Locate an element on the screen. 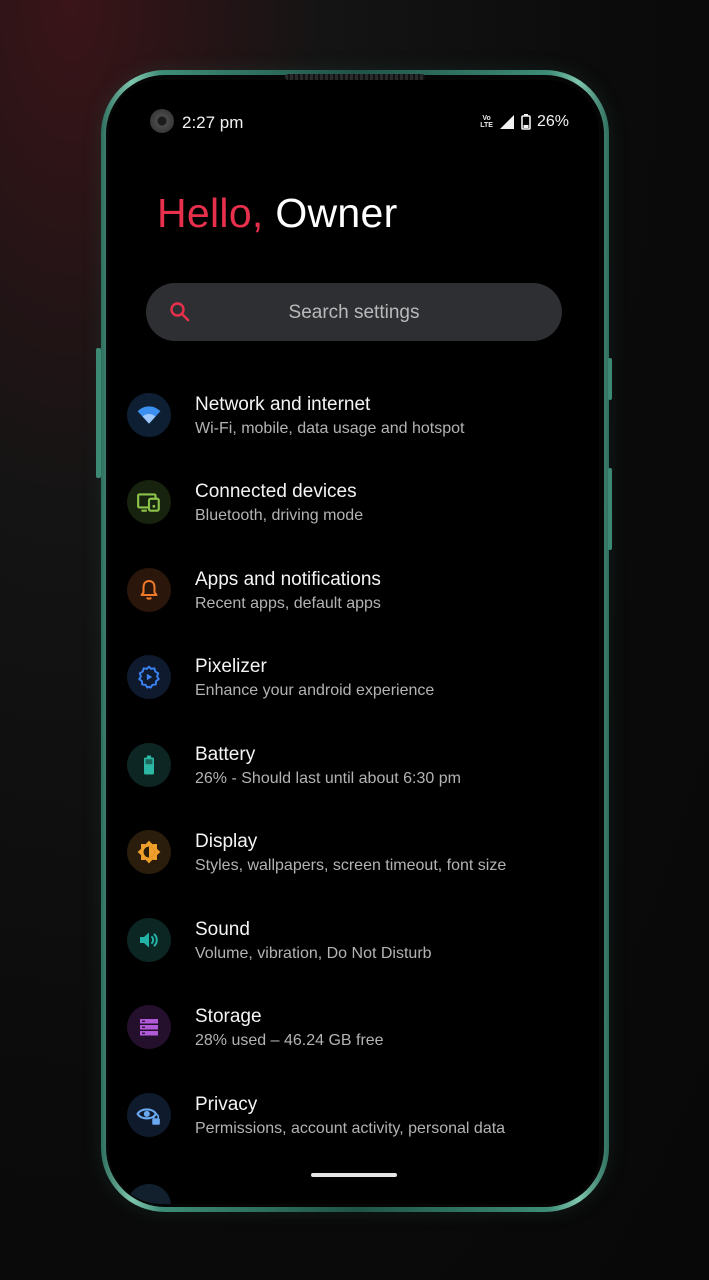 The width and height of the screenshot is (709, 1280). battery-percent: 26% is located at coordinates (552, 121).